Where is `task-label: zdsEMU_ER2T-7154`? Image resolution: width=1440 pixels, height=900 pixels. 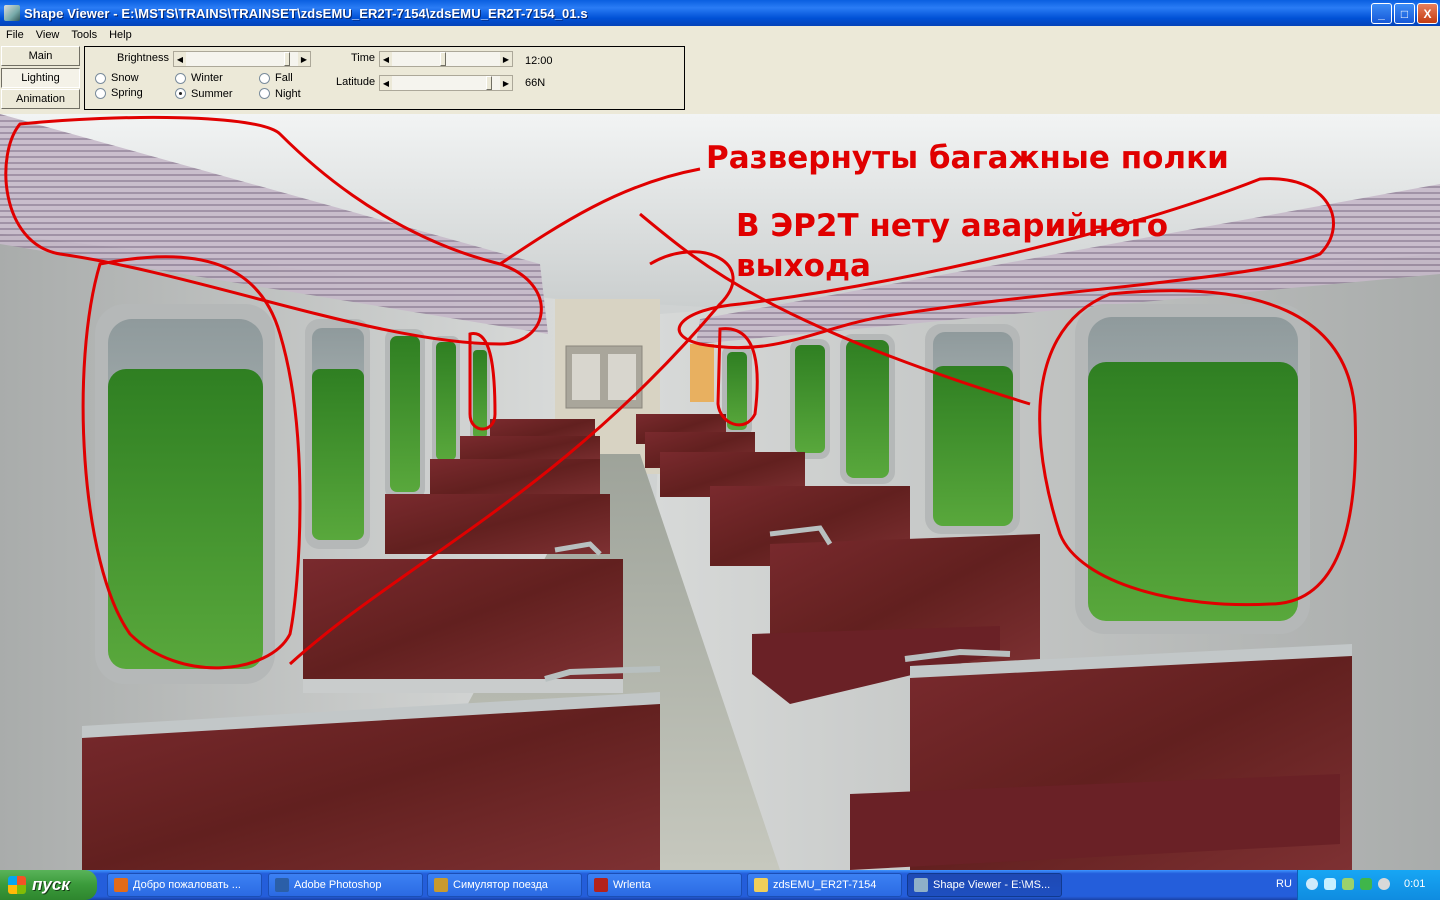
task-label: zdsEMU_ER2T-7154 is located at coordinates (825, 885).